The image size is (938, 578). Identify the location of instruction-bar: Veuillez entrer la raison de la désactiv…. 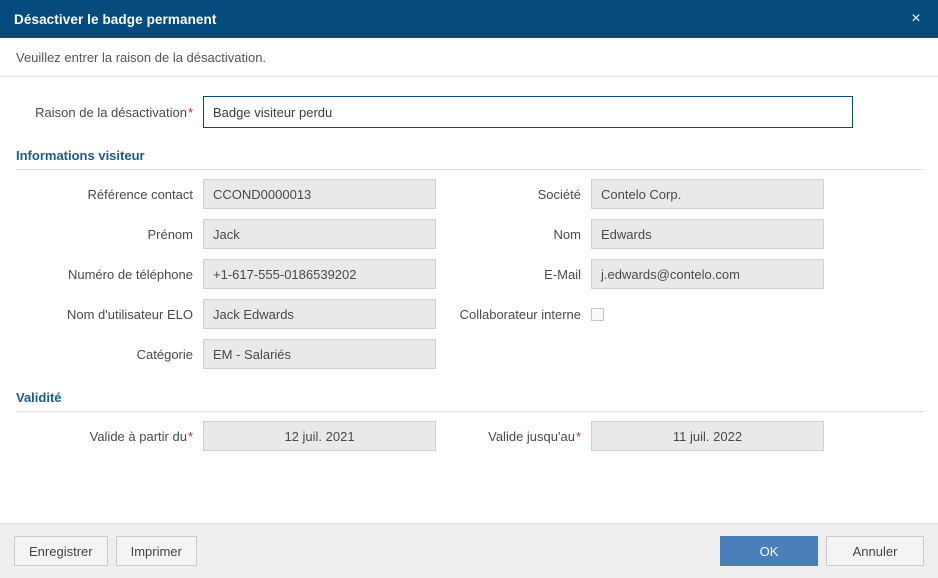
(469, 57).